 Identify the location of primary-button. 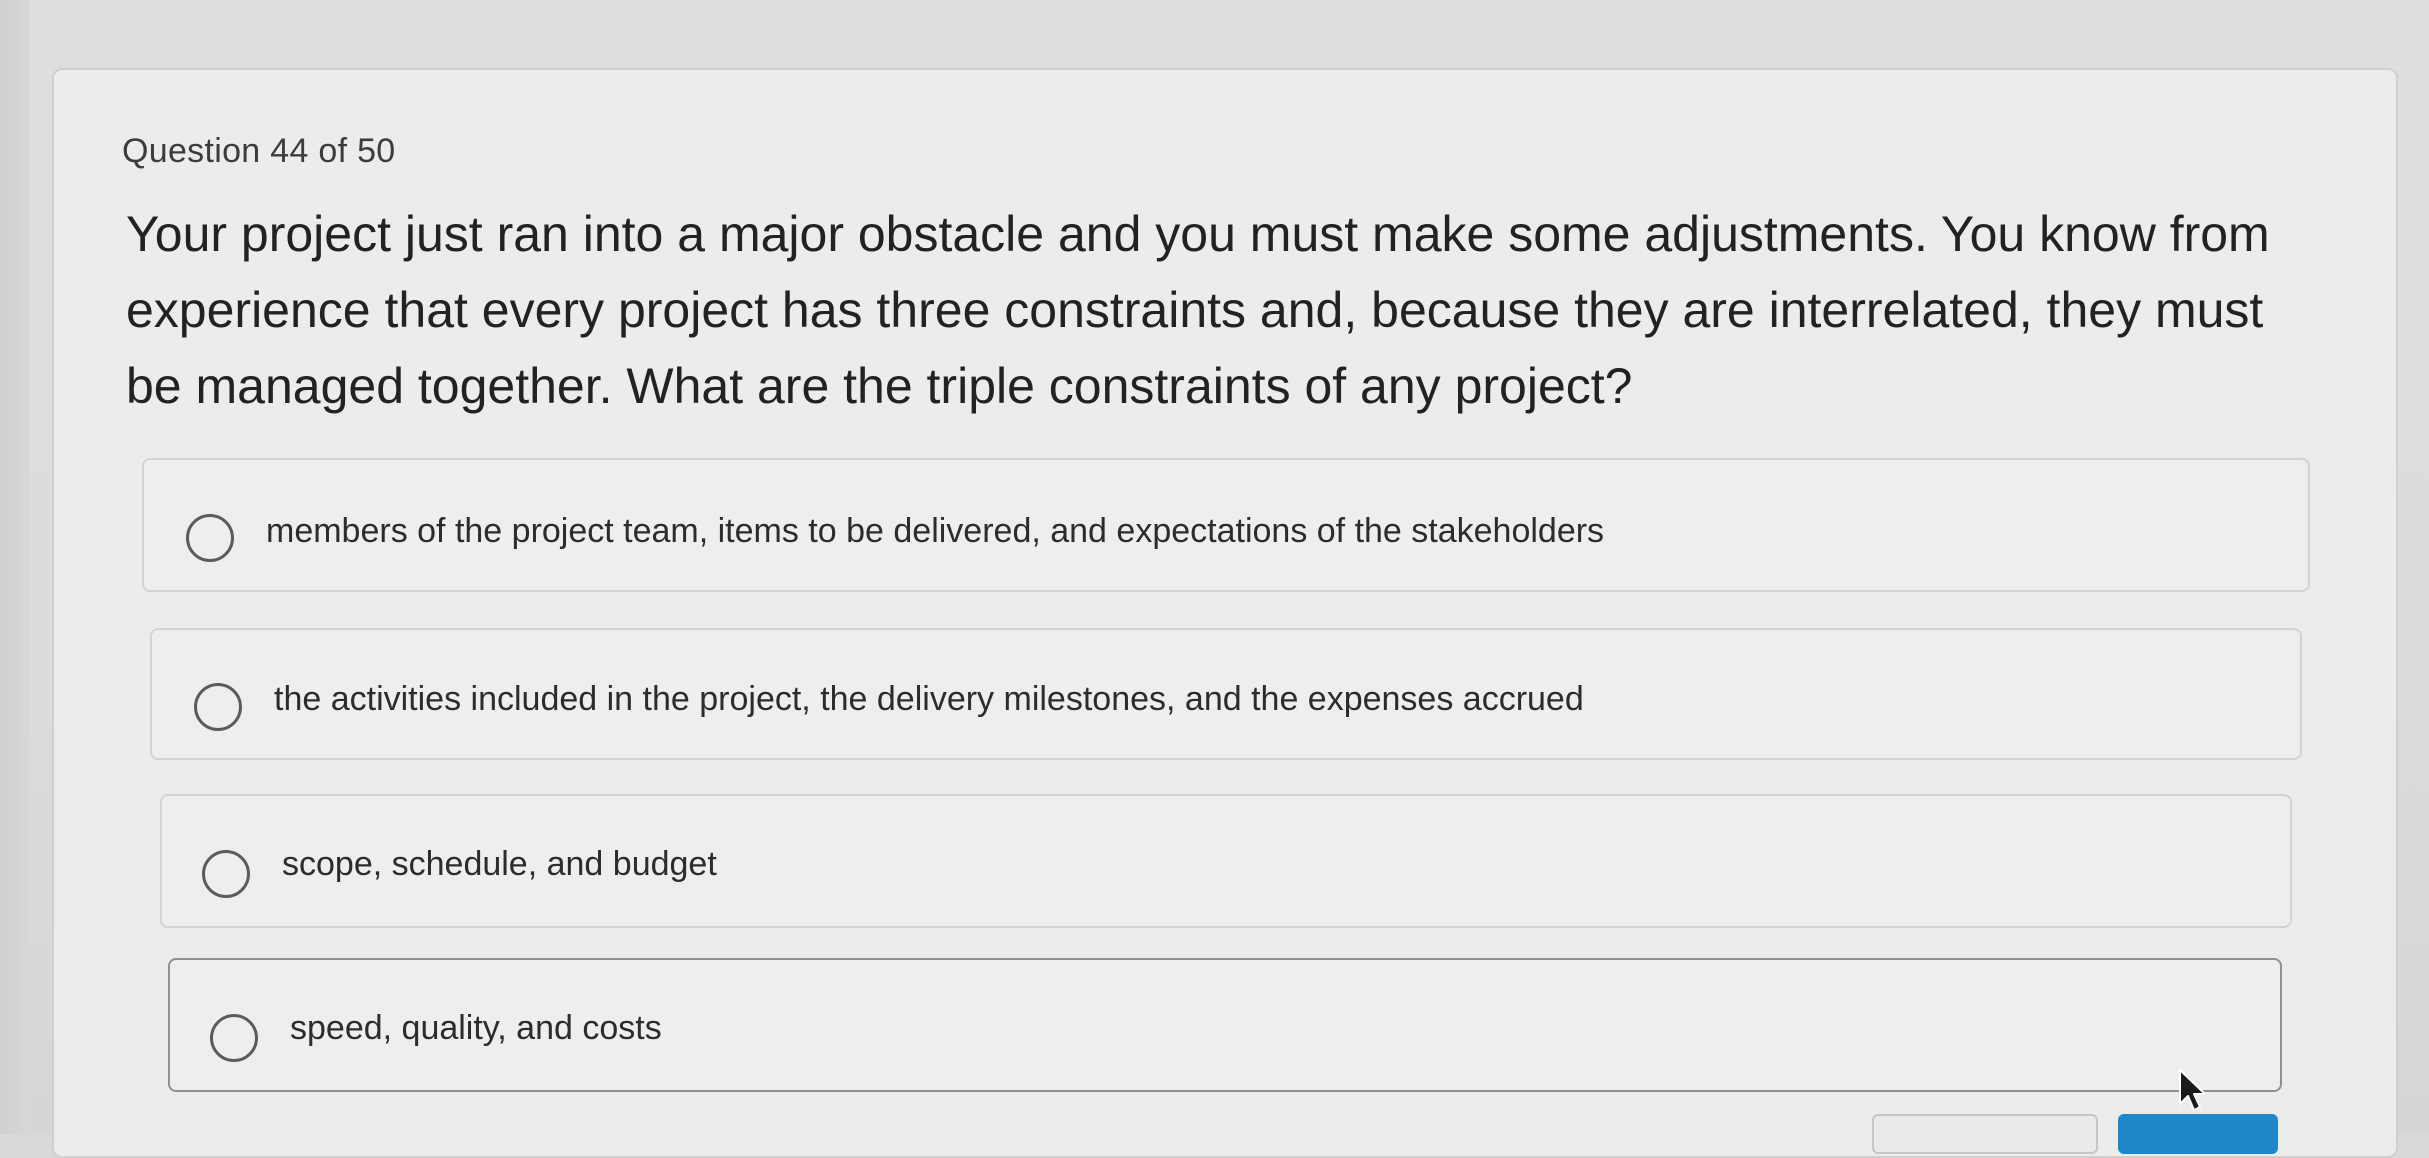
(2198, 1134).